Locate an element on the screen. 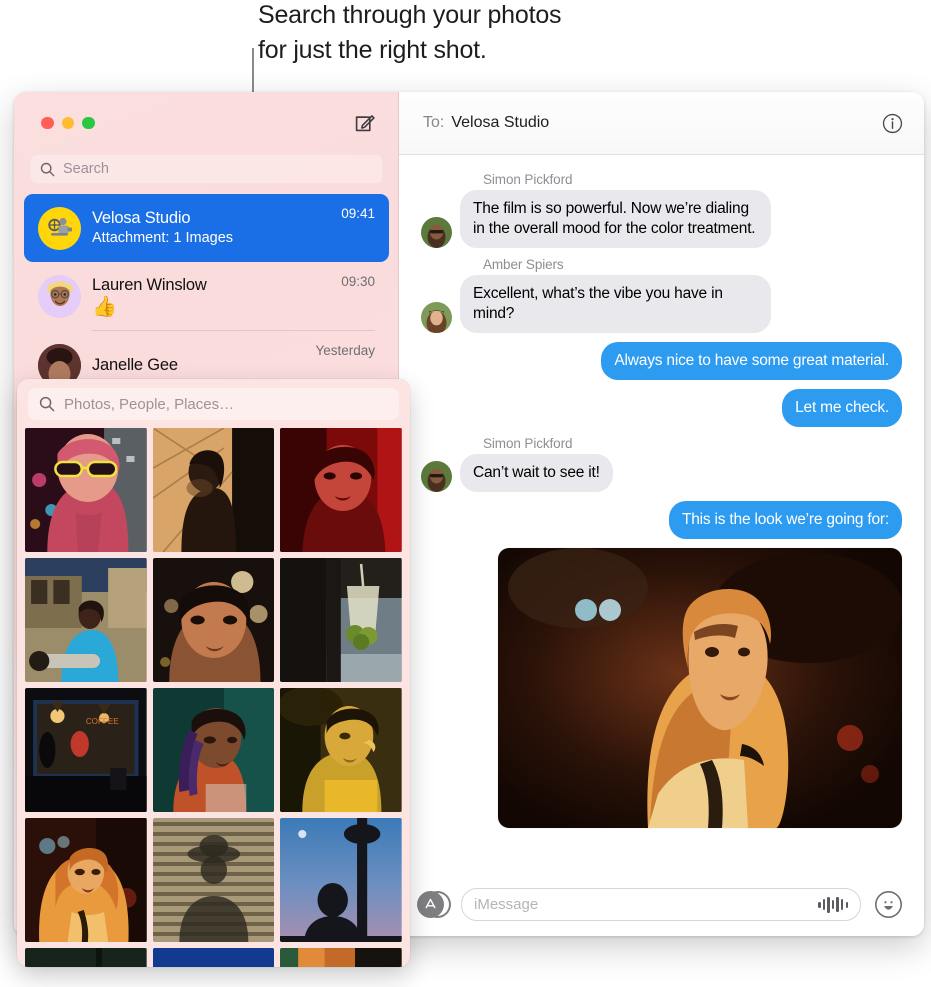 The height and width of the screenshot is (987, 931). conversation-time: 09:41 is located at coordinates (358, 213).